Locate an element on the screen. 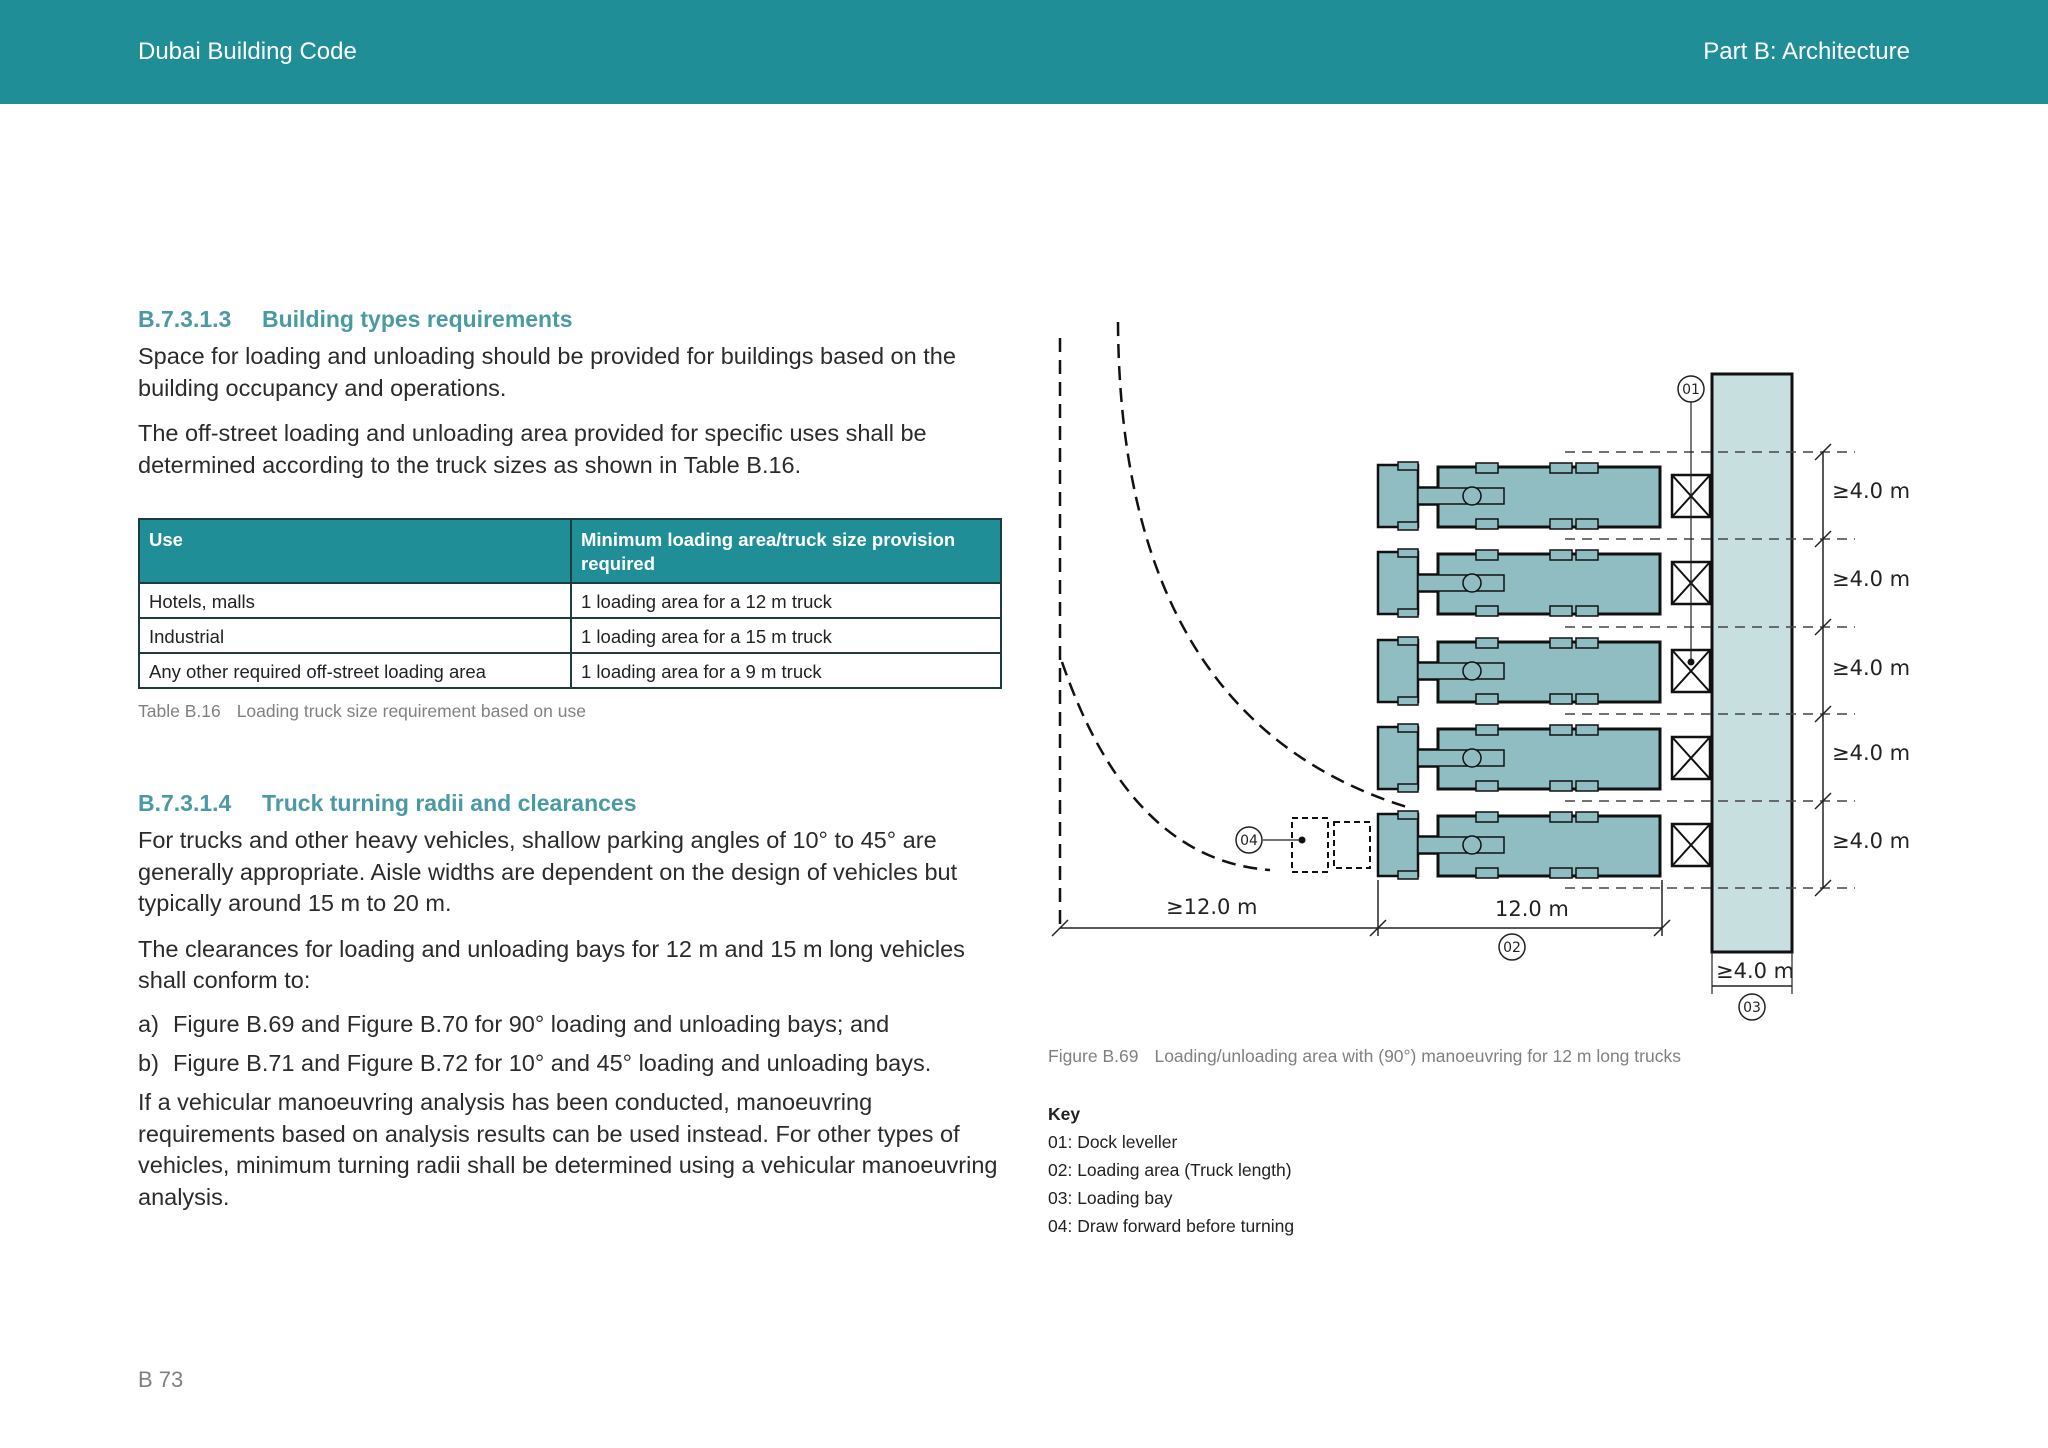 Image resolution: width=2048 pixels, height=1448 pixels. table-cell: 1 loading area for a 15 m truck is located at coordinates (786, 635).